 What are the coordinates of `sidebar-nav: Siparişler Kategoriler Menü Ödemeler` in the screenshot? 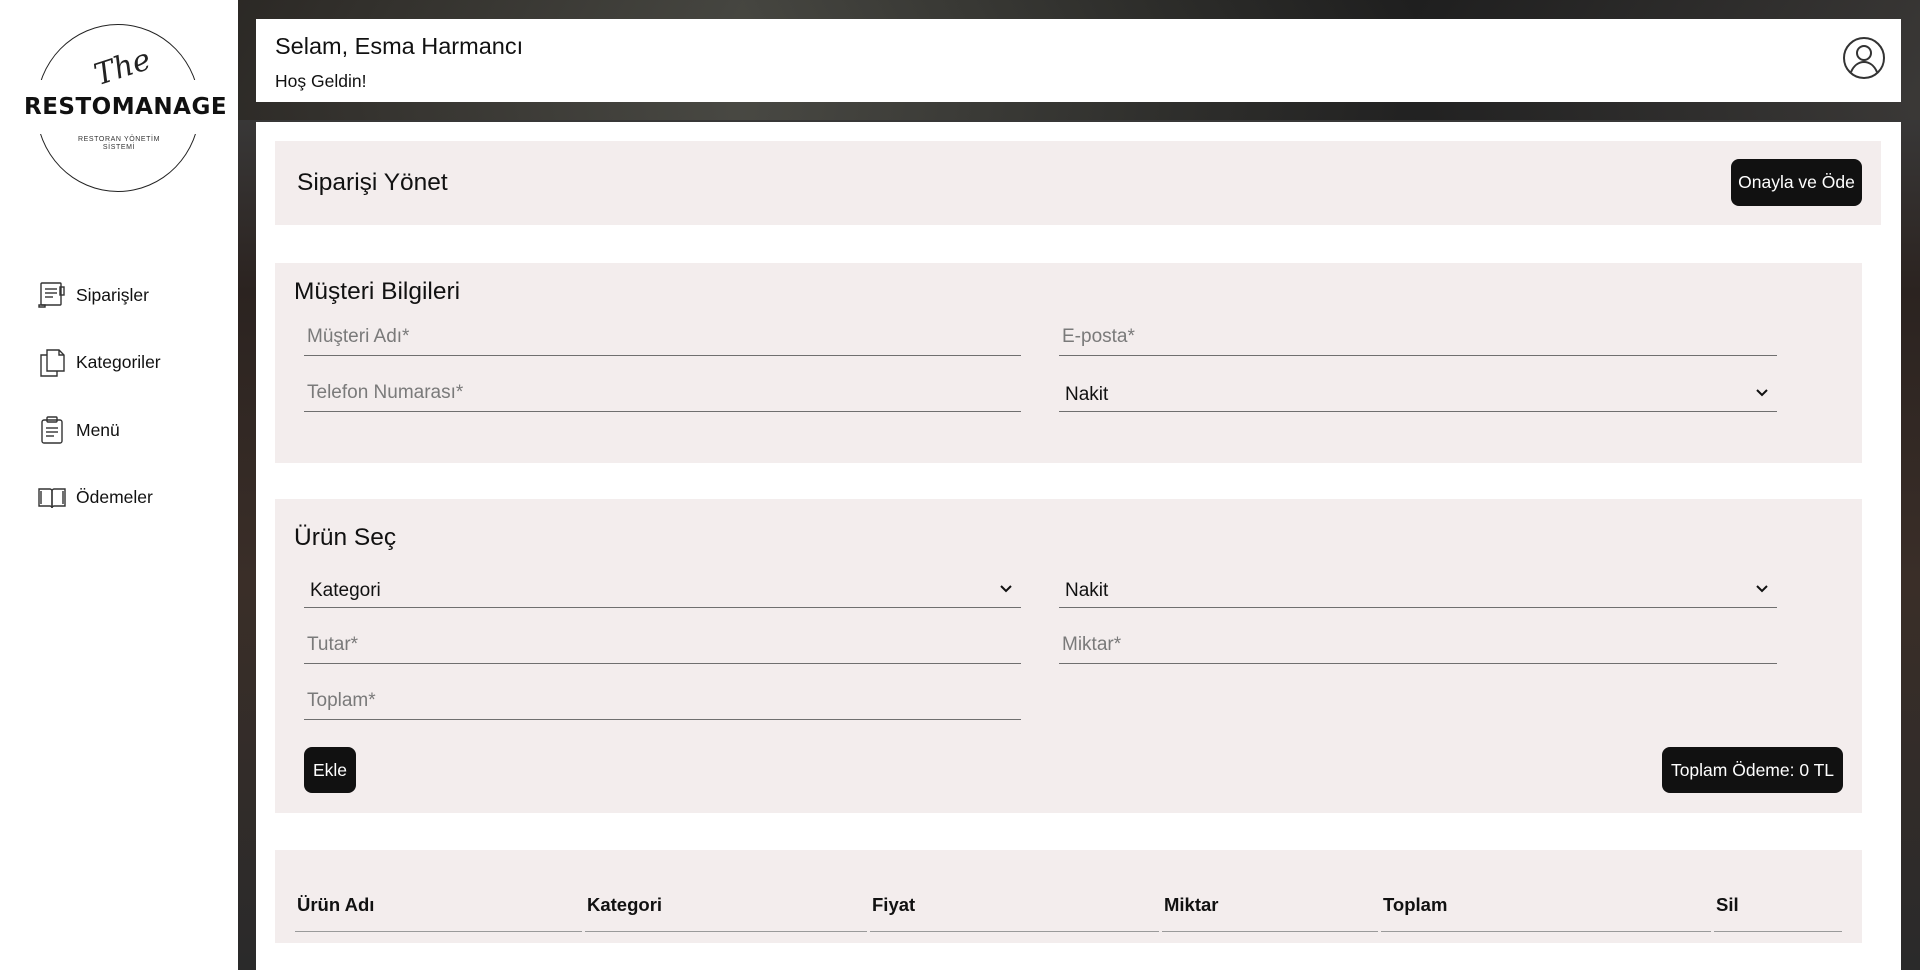 It's located at (98, 415).